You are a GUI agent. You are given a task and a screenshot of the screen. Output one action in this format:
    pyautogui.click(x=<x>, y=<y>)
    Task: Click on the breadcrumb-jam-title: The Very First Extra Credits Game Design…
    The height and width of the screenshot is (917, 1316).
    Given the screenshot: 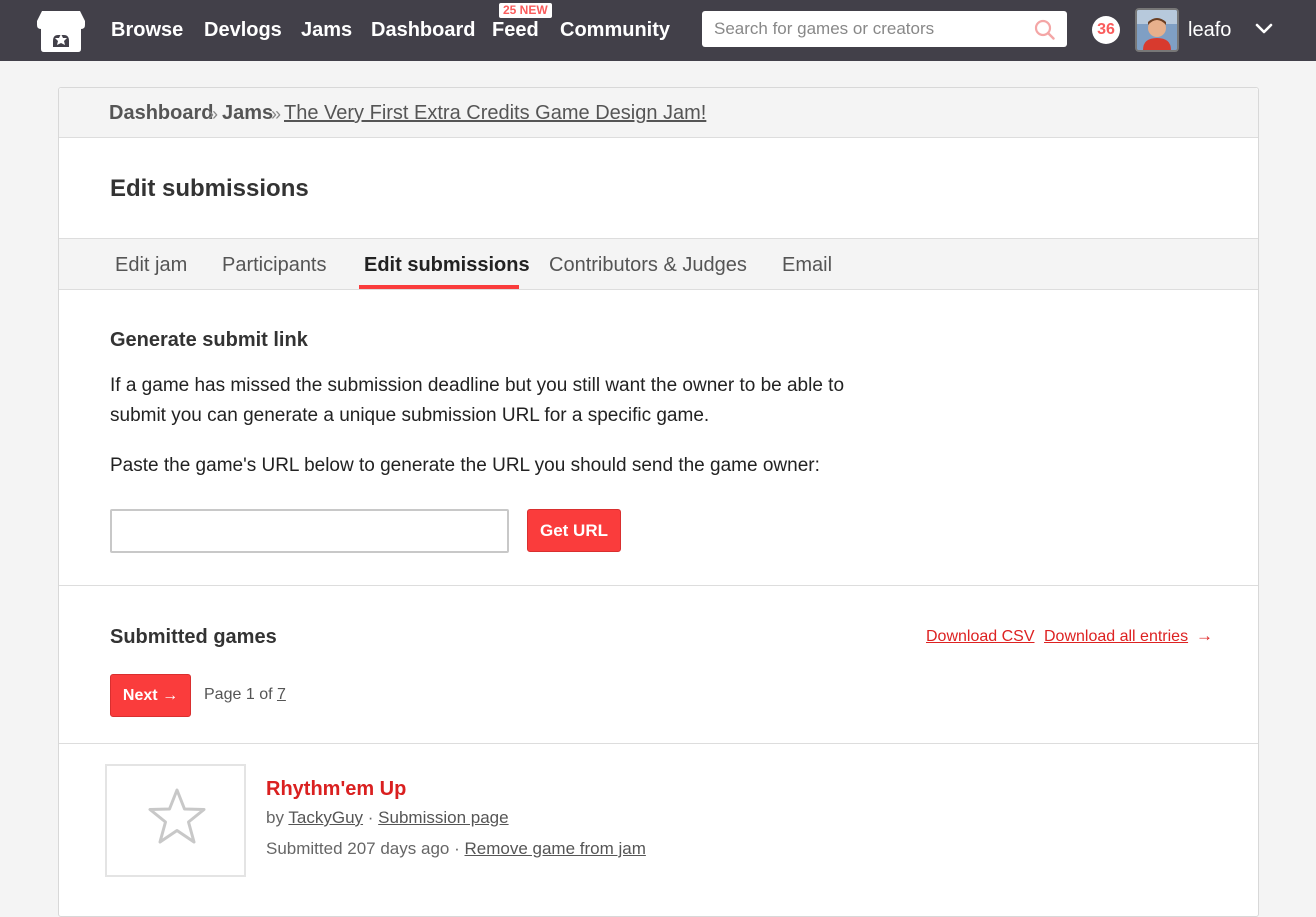 What is the action you would take?
    pyautogui.click(x=495, y=113)
    